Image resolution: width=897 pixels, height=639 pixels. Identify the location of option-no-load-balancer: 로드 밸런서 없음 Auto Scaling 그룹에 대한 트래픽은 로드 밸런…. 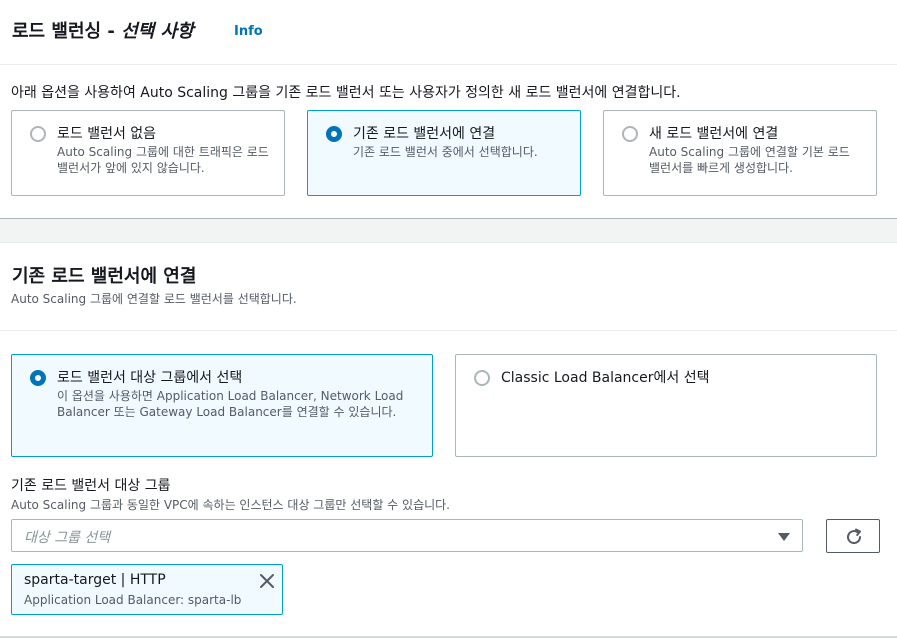
(148, 153).